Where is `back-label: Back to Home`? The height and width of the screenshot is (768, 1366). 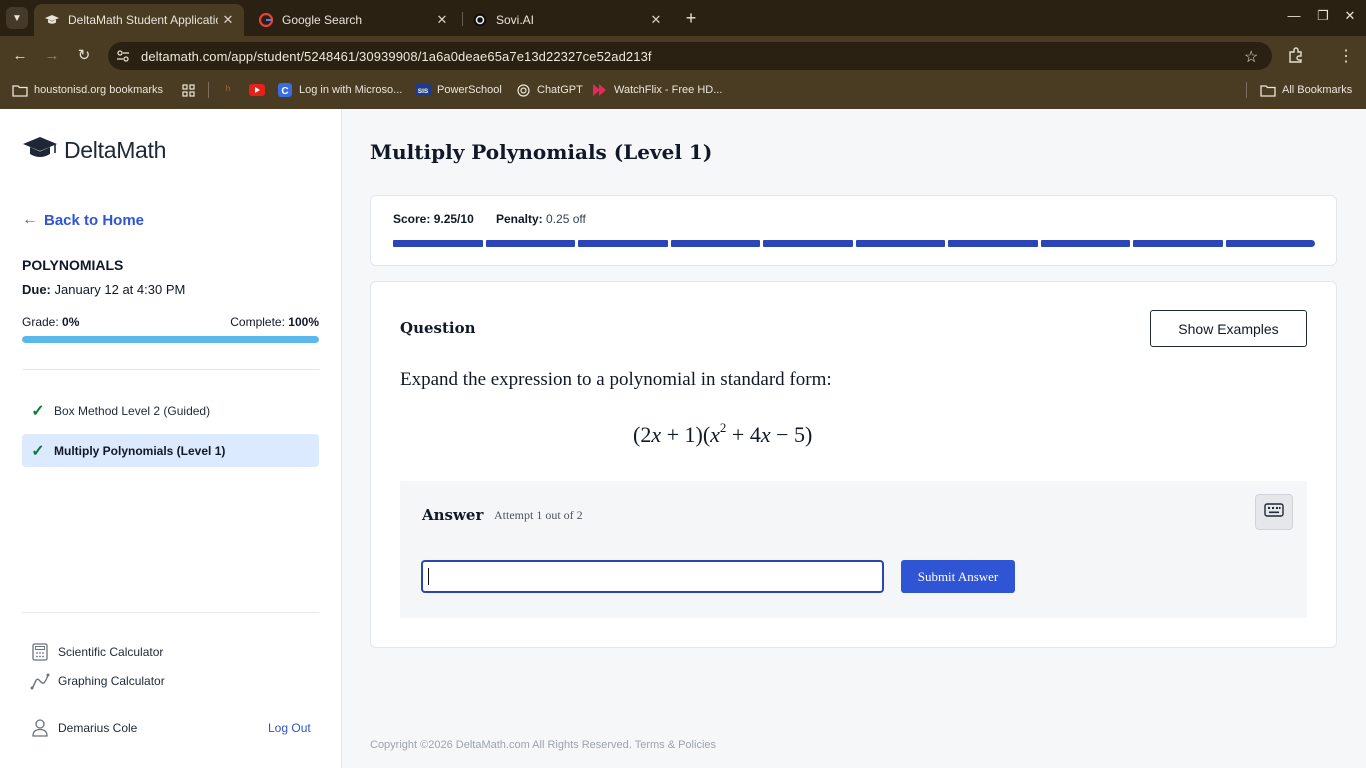
back-label: Back to Home is located at coordinates (94, 220).